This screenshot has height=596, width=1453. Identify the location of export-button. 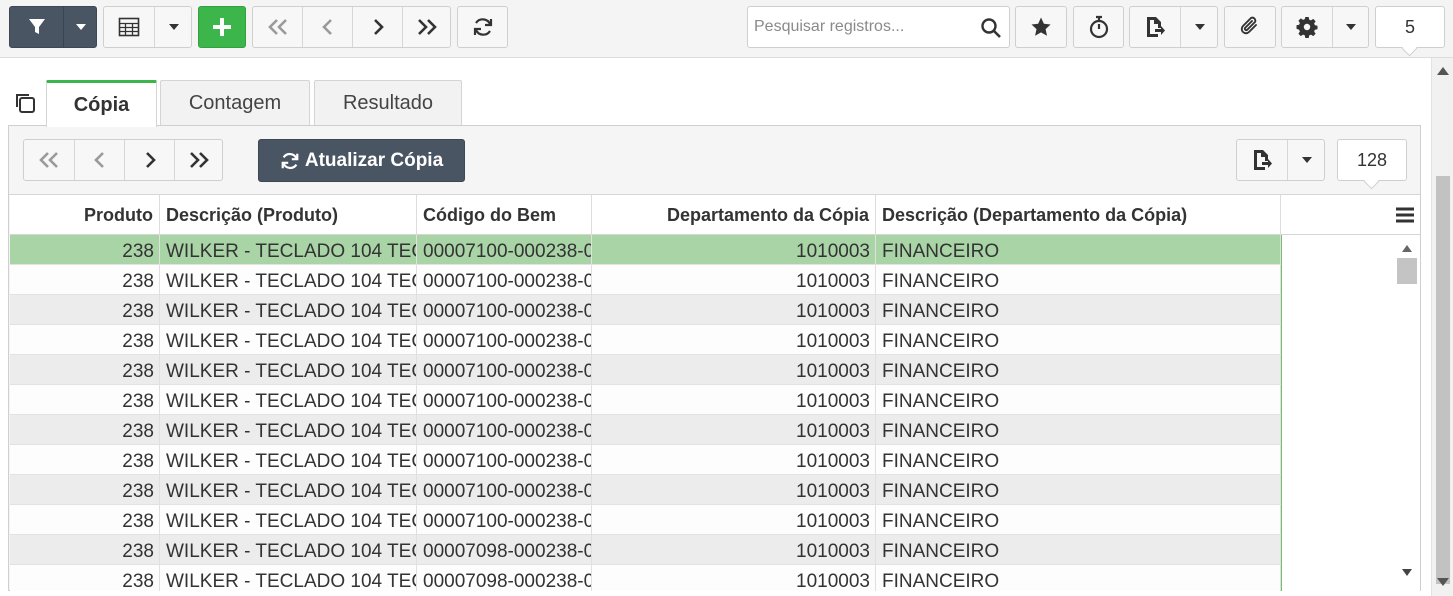
(1155, 27).